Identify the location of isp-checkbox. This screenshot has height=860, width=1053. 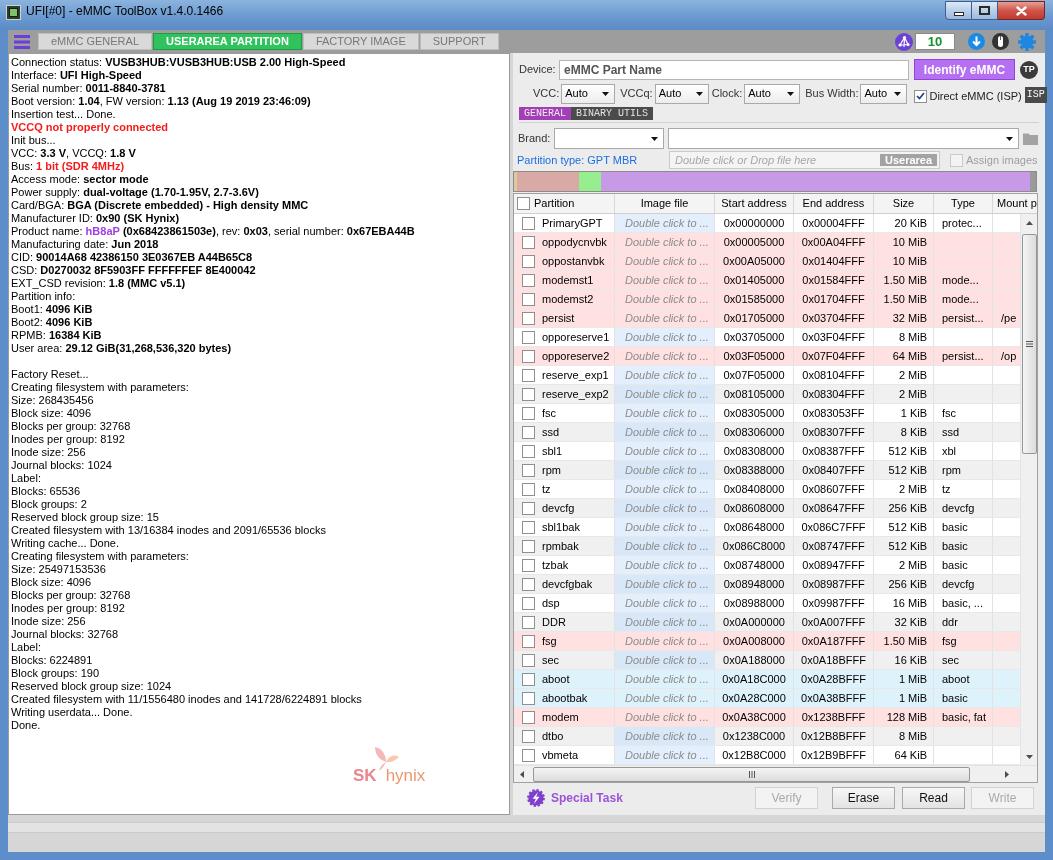
(921, 96).